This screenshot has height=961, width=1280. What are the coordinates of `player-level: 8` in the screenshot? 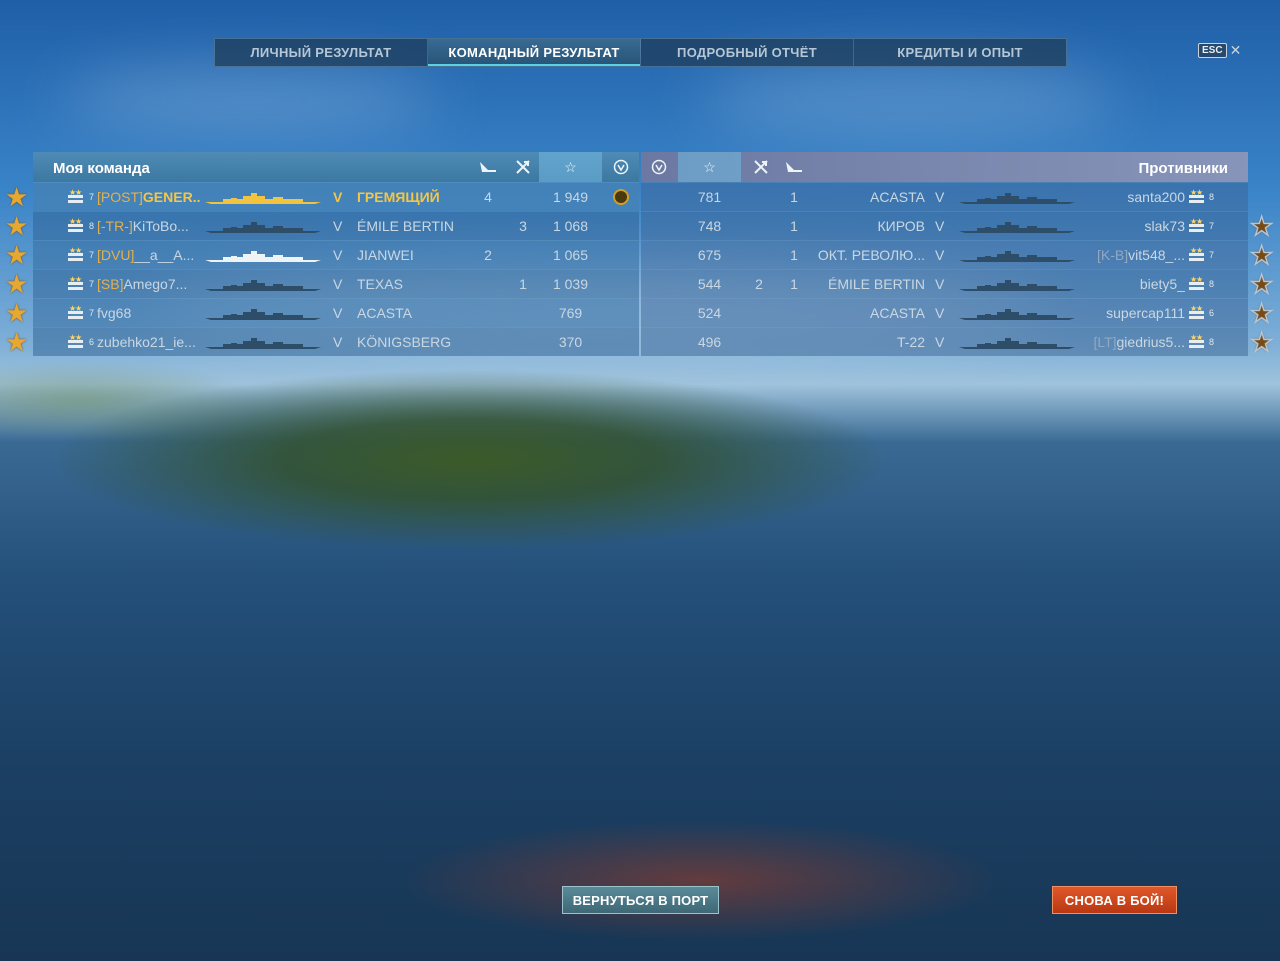 It's located at (1212, 197).